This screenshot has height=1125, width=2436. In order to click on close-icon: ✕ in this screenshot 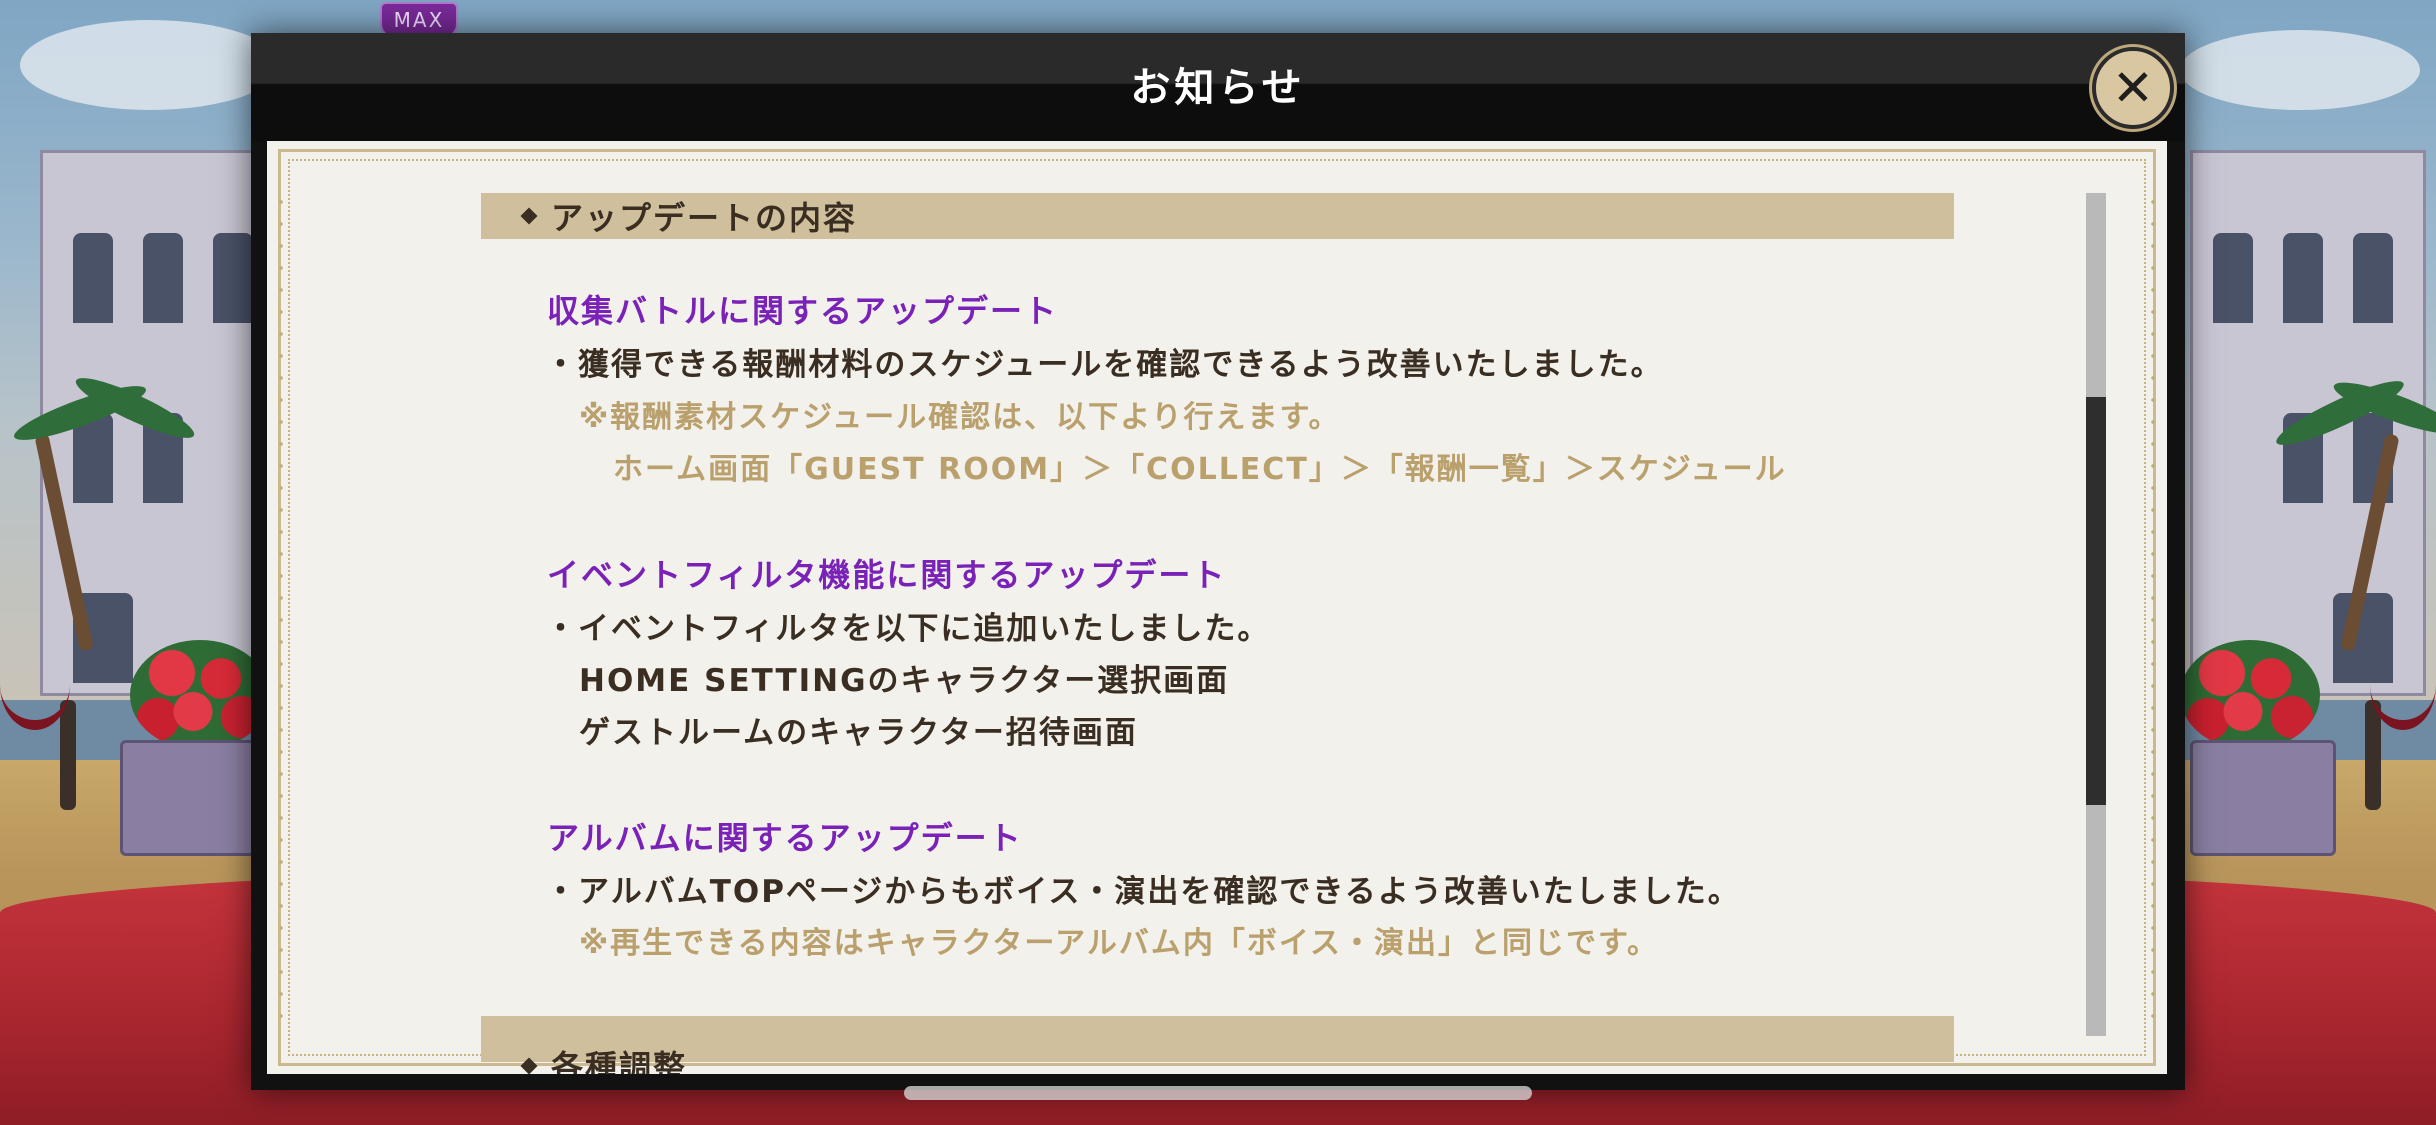, I will do `click(2133, 88)`.